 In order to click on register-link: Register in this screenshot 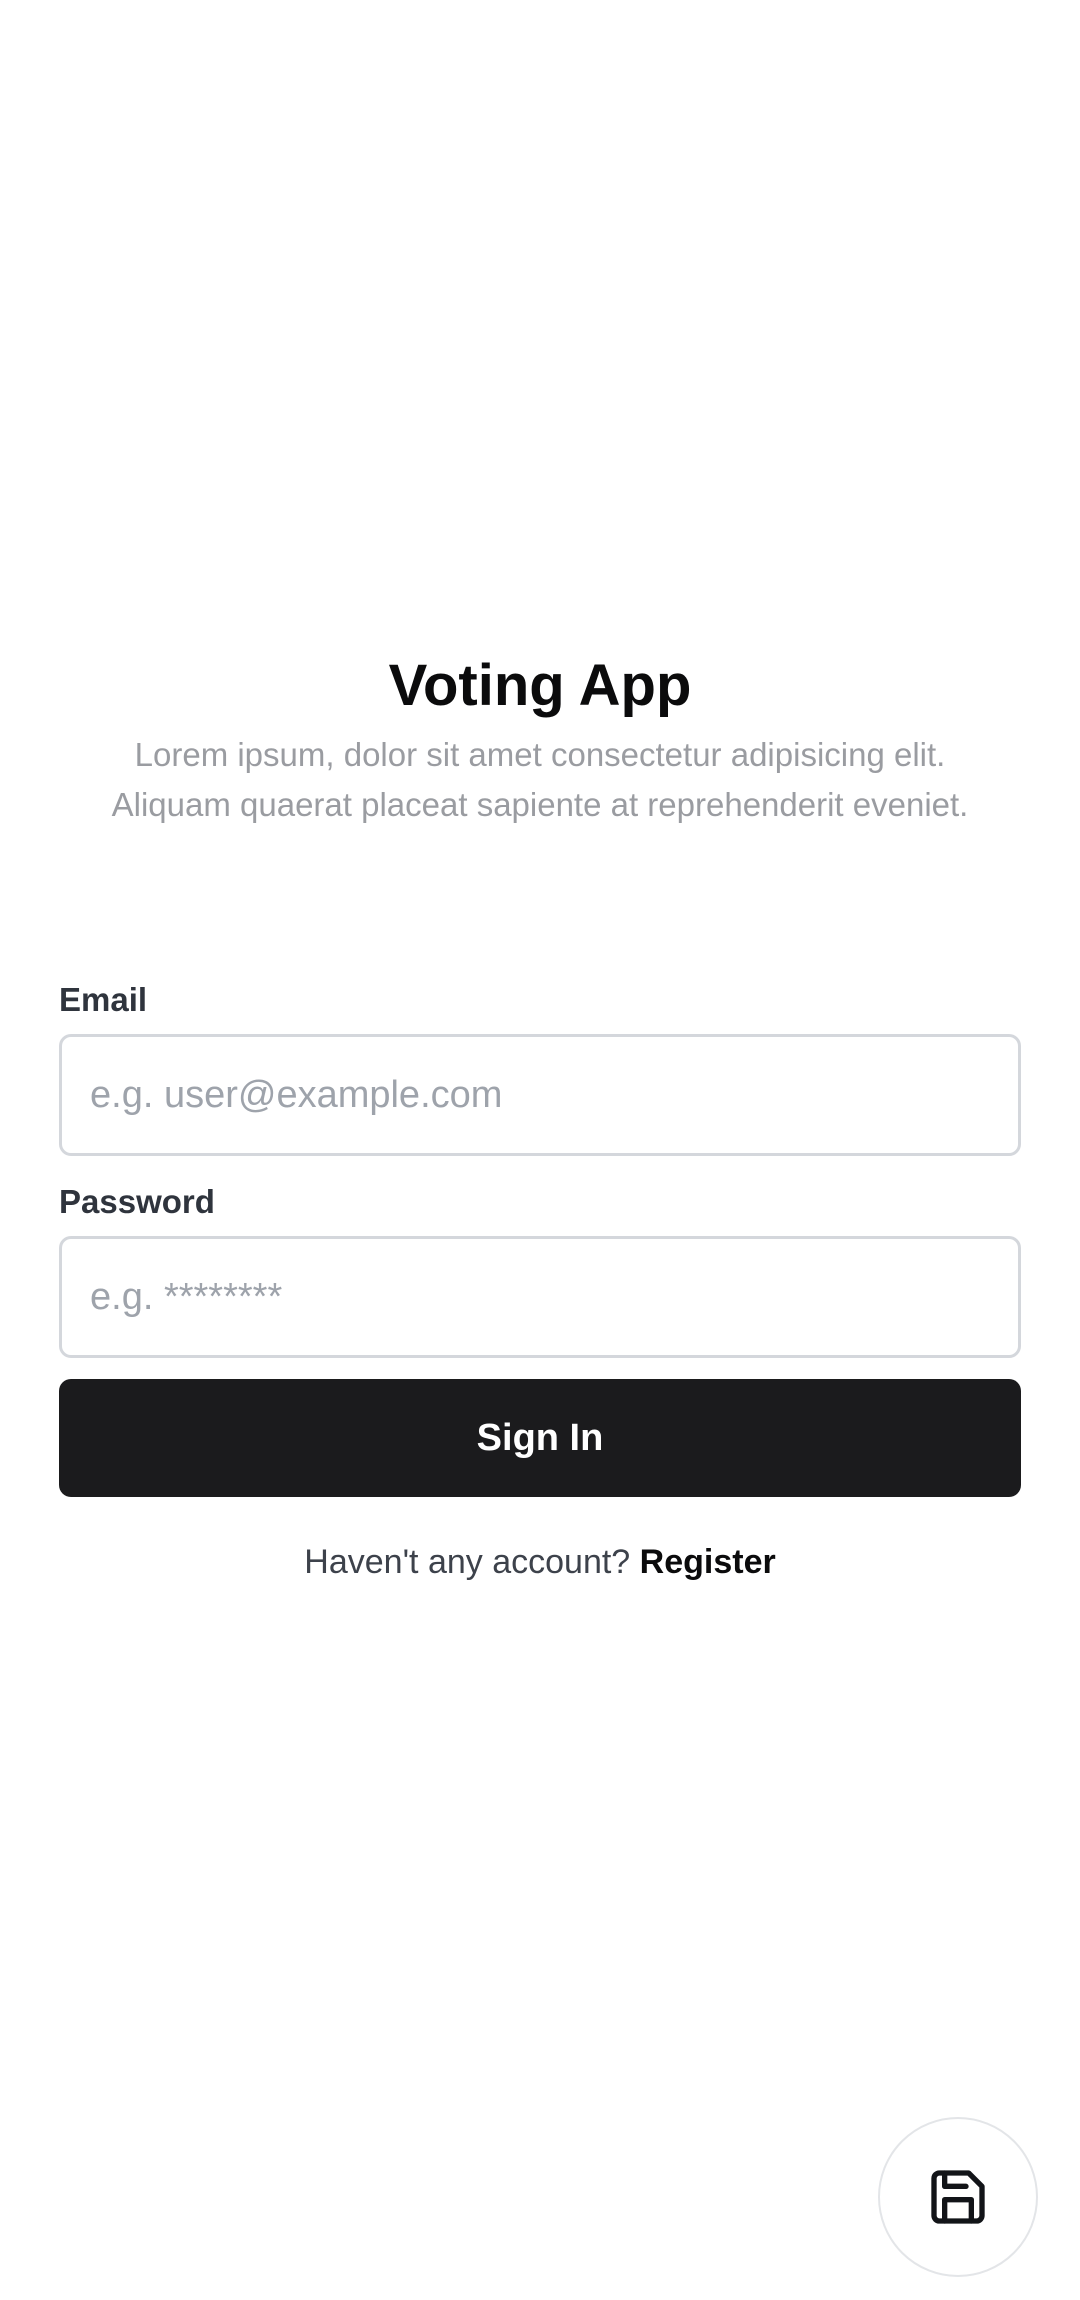, I will do `click(708, 1562)`.